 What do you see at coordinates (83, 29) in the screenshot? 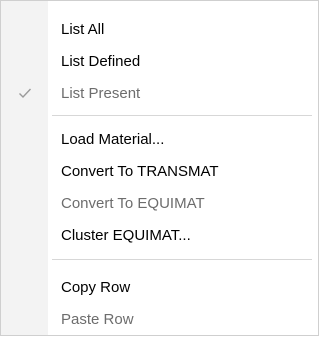
I see `menu-item-label: List All` at bounding box center [83, 29].